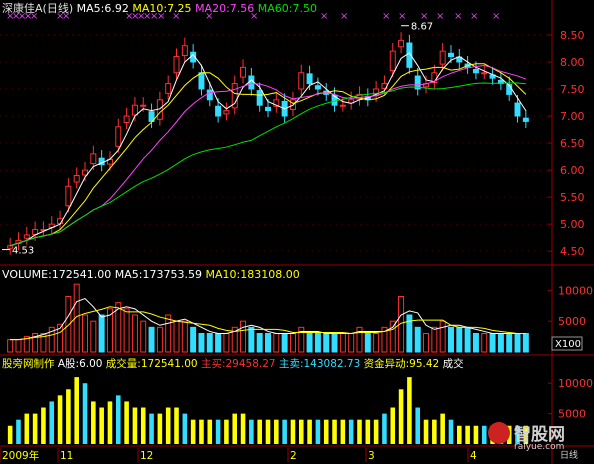 The height and width of the screenshot is (464, 594). I want to click on watermark-logo-icon, so click(499, 433).